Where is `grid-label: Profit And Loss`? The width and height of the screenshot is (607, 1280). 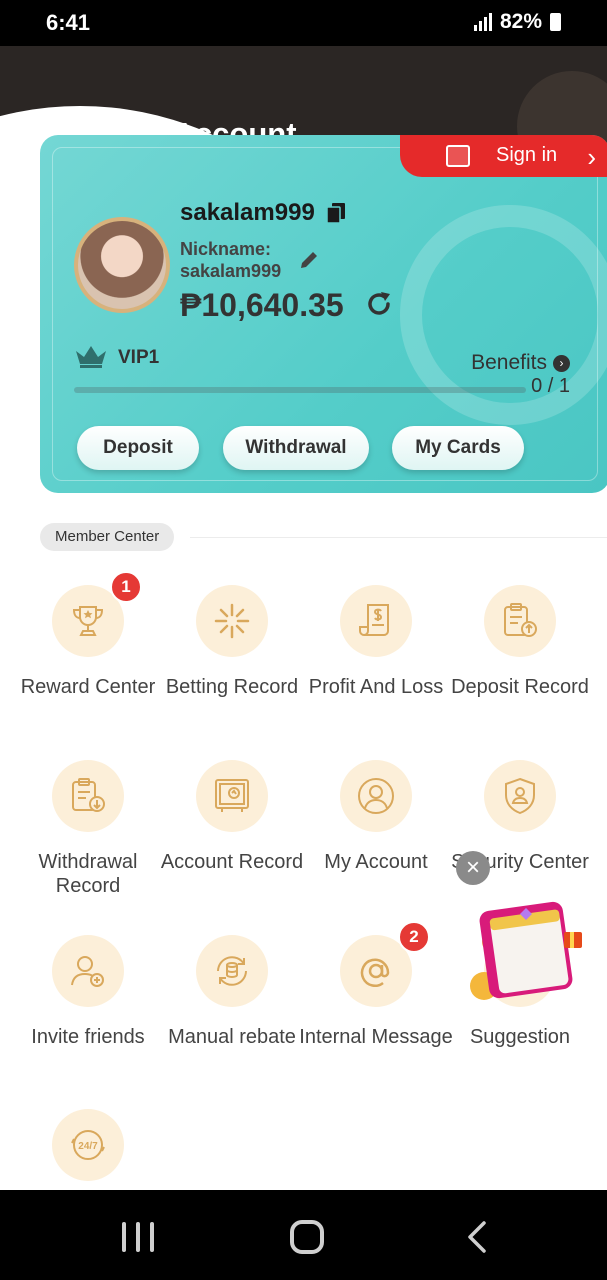
grid-label: Profit And Loss is located at coordinates (376, 687).